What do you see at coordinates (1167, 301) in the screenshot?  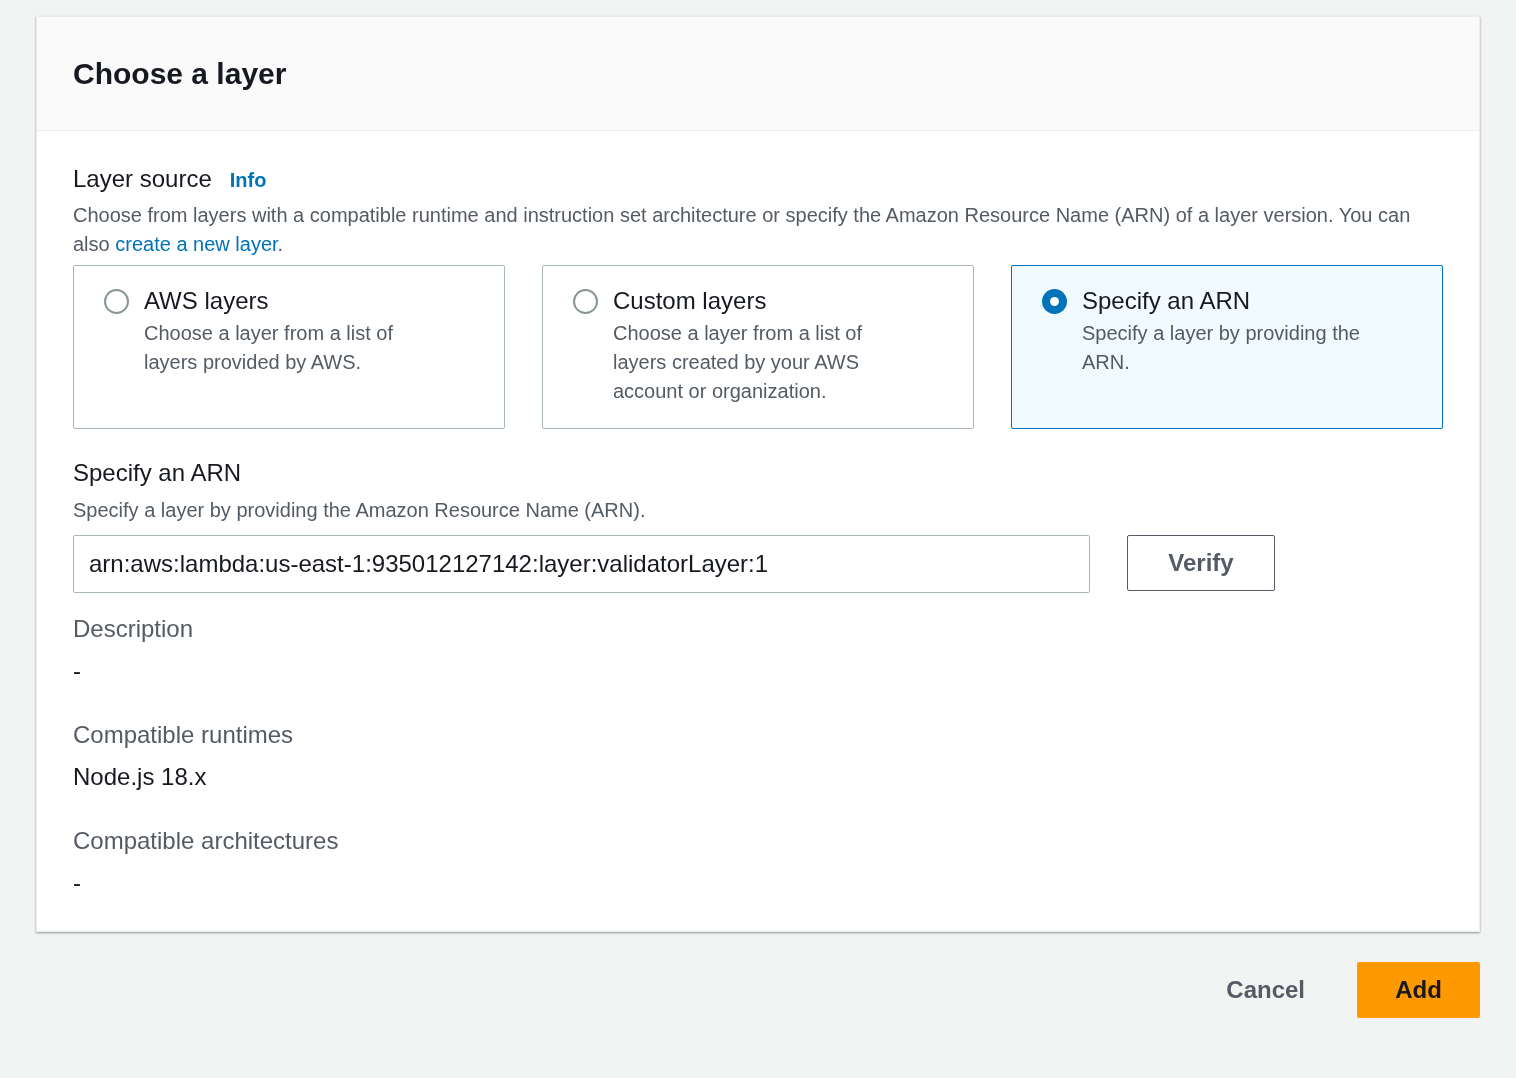 I see `option-title: Specify an ARN` at bounding box center [1167, 301].